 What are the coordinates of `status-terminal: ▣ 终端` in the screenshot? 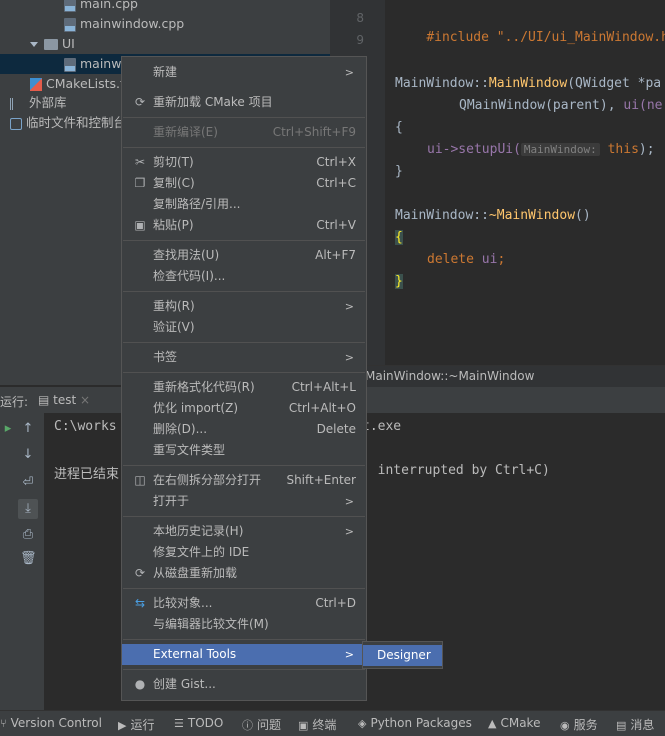 It's located at (317, 724).